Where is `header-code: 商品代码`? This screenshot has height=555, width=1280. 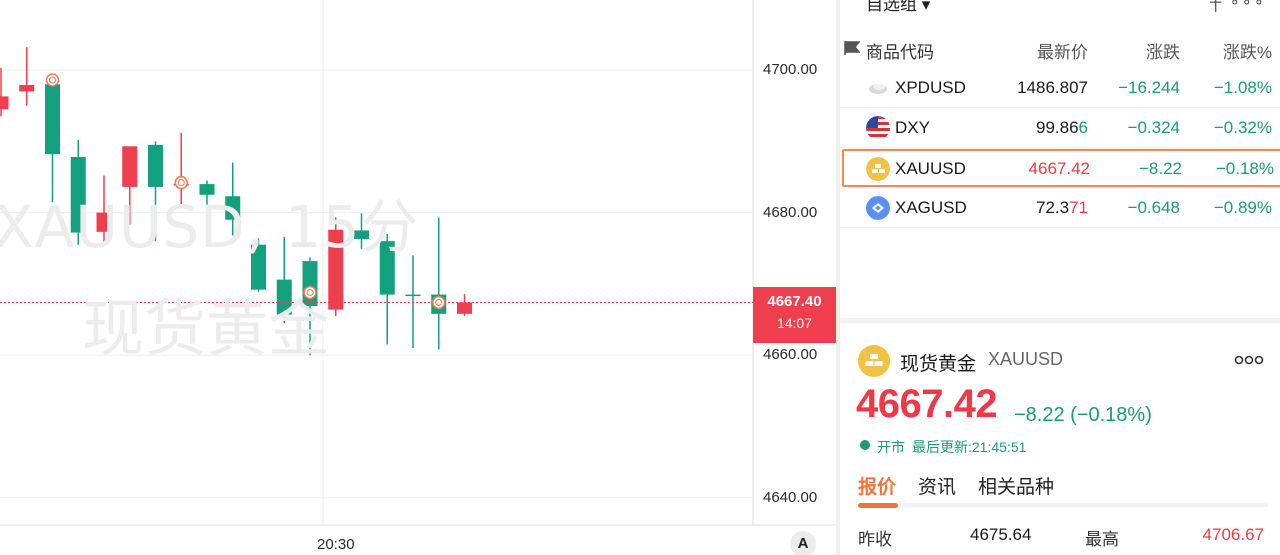
header-code: 商品代码 is located at coordinates (900, 50).